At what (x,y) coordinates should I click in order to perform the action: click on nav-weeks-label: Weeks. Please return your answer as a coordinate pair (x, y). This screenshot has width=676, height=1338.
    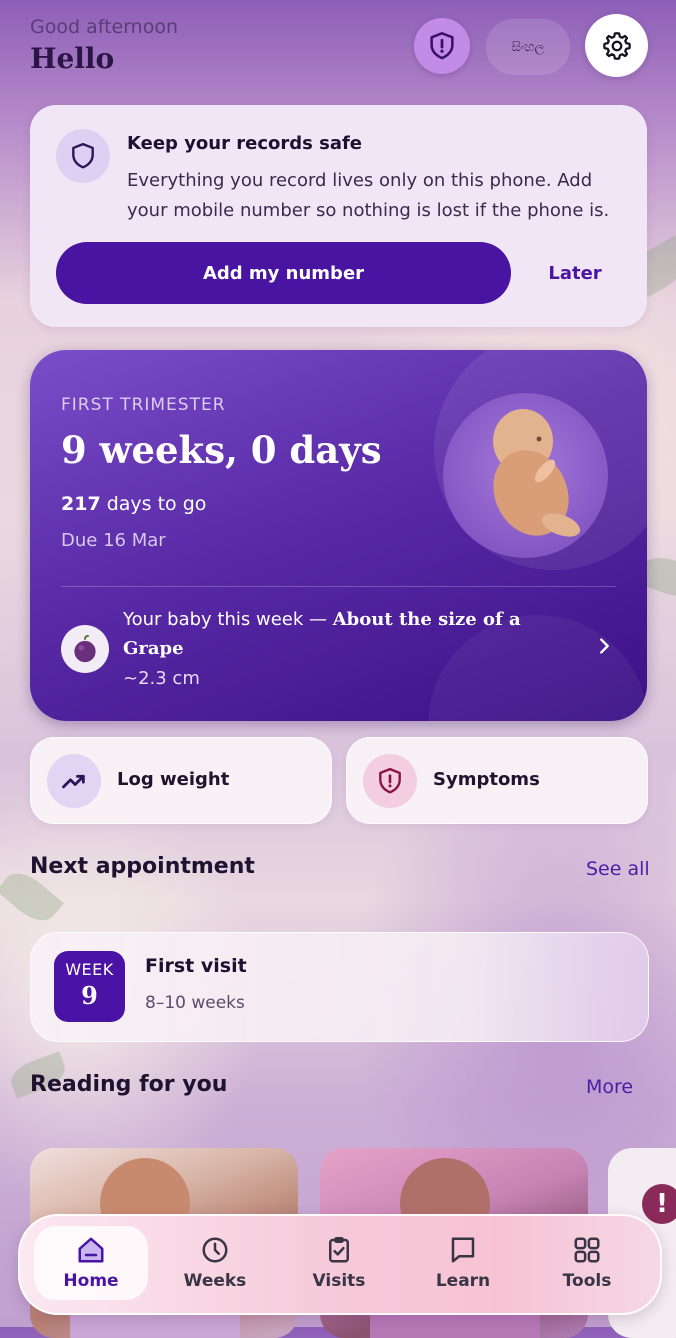
    Looking at the image, I should click on (215, 1281).